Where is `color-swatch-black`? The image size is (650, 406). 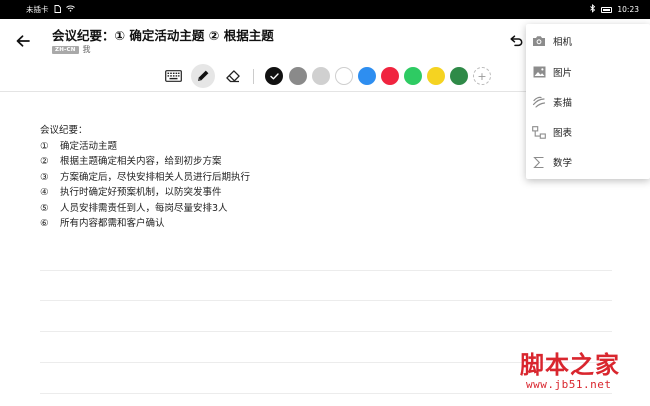
color-swatch-black is located at coordinates (274, 76).